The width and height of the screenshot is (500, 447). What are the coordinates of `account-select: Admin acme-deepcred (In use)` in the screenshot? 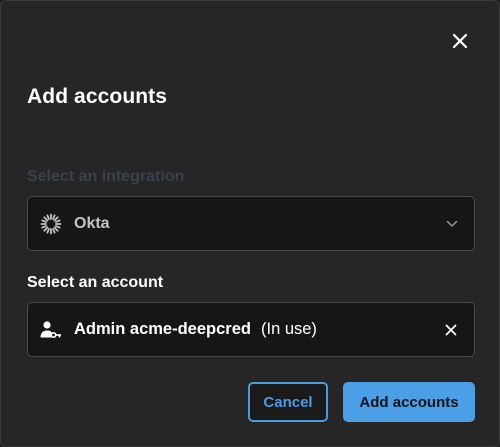 It's located at (251, 329).